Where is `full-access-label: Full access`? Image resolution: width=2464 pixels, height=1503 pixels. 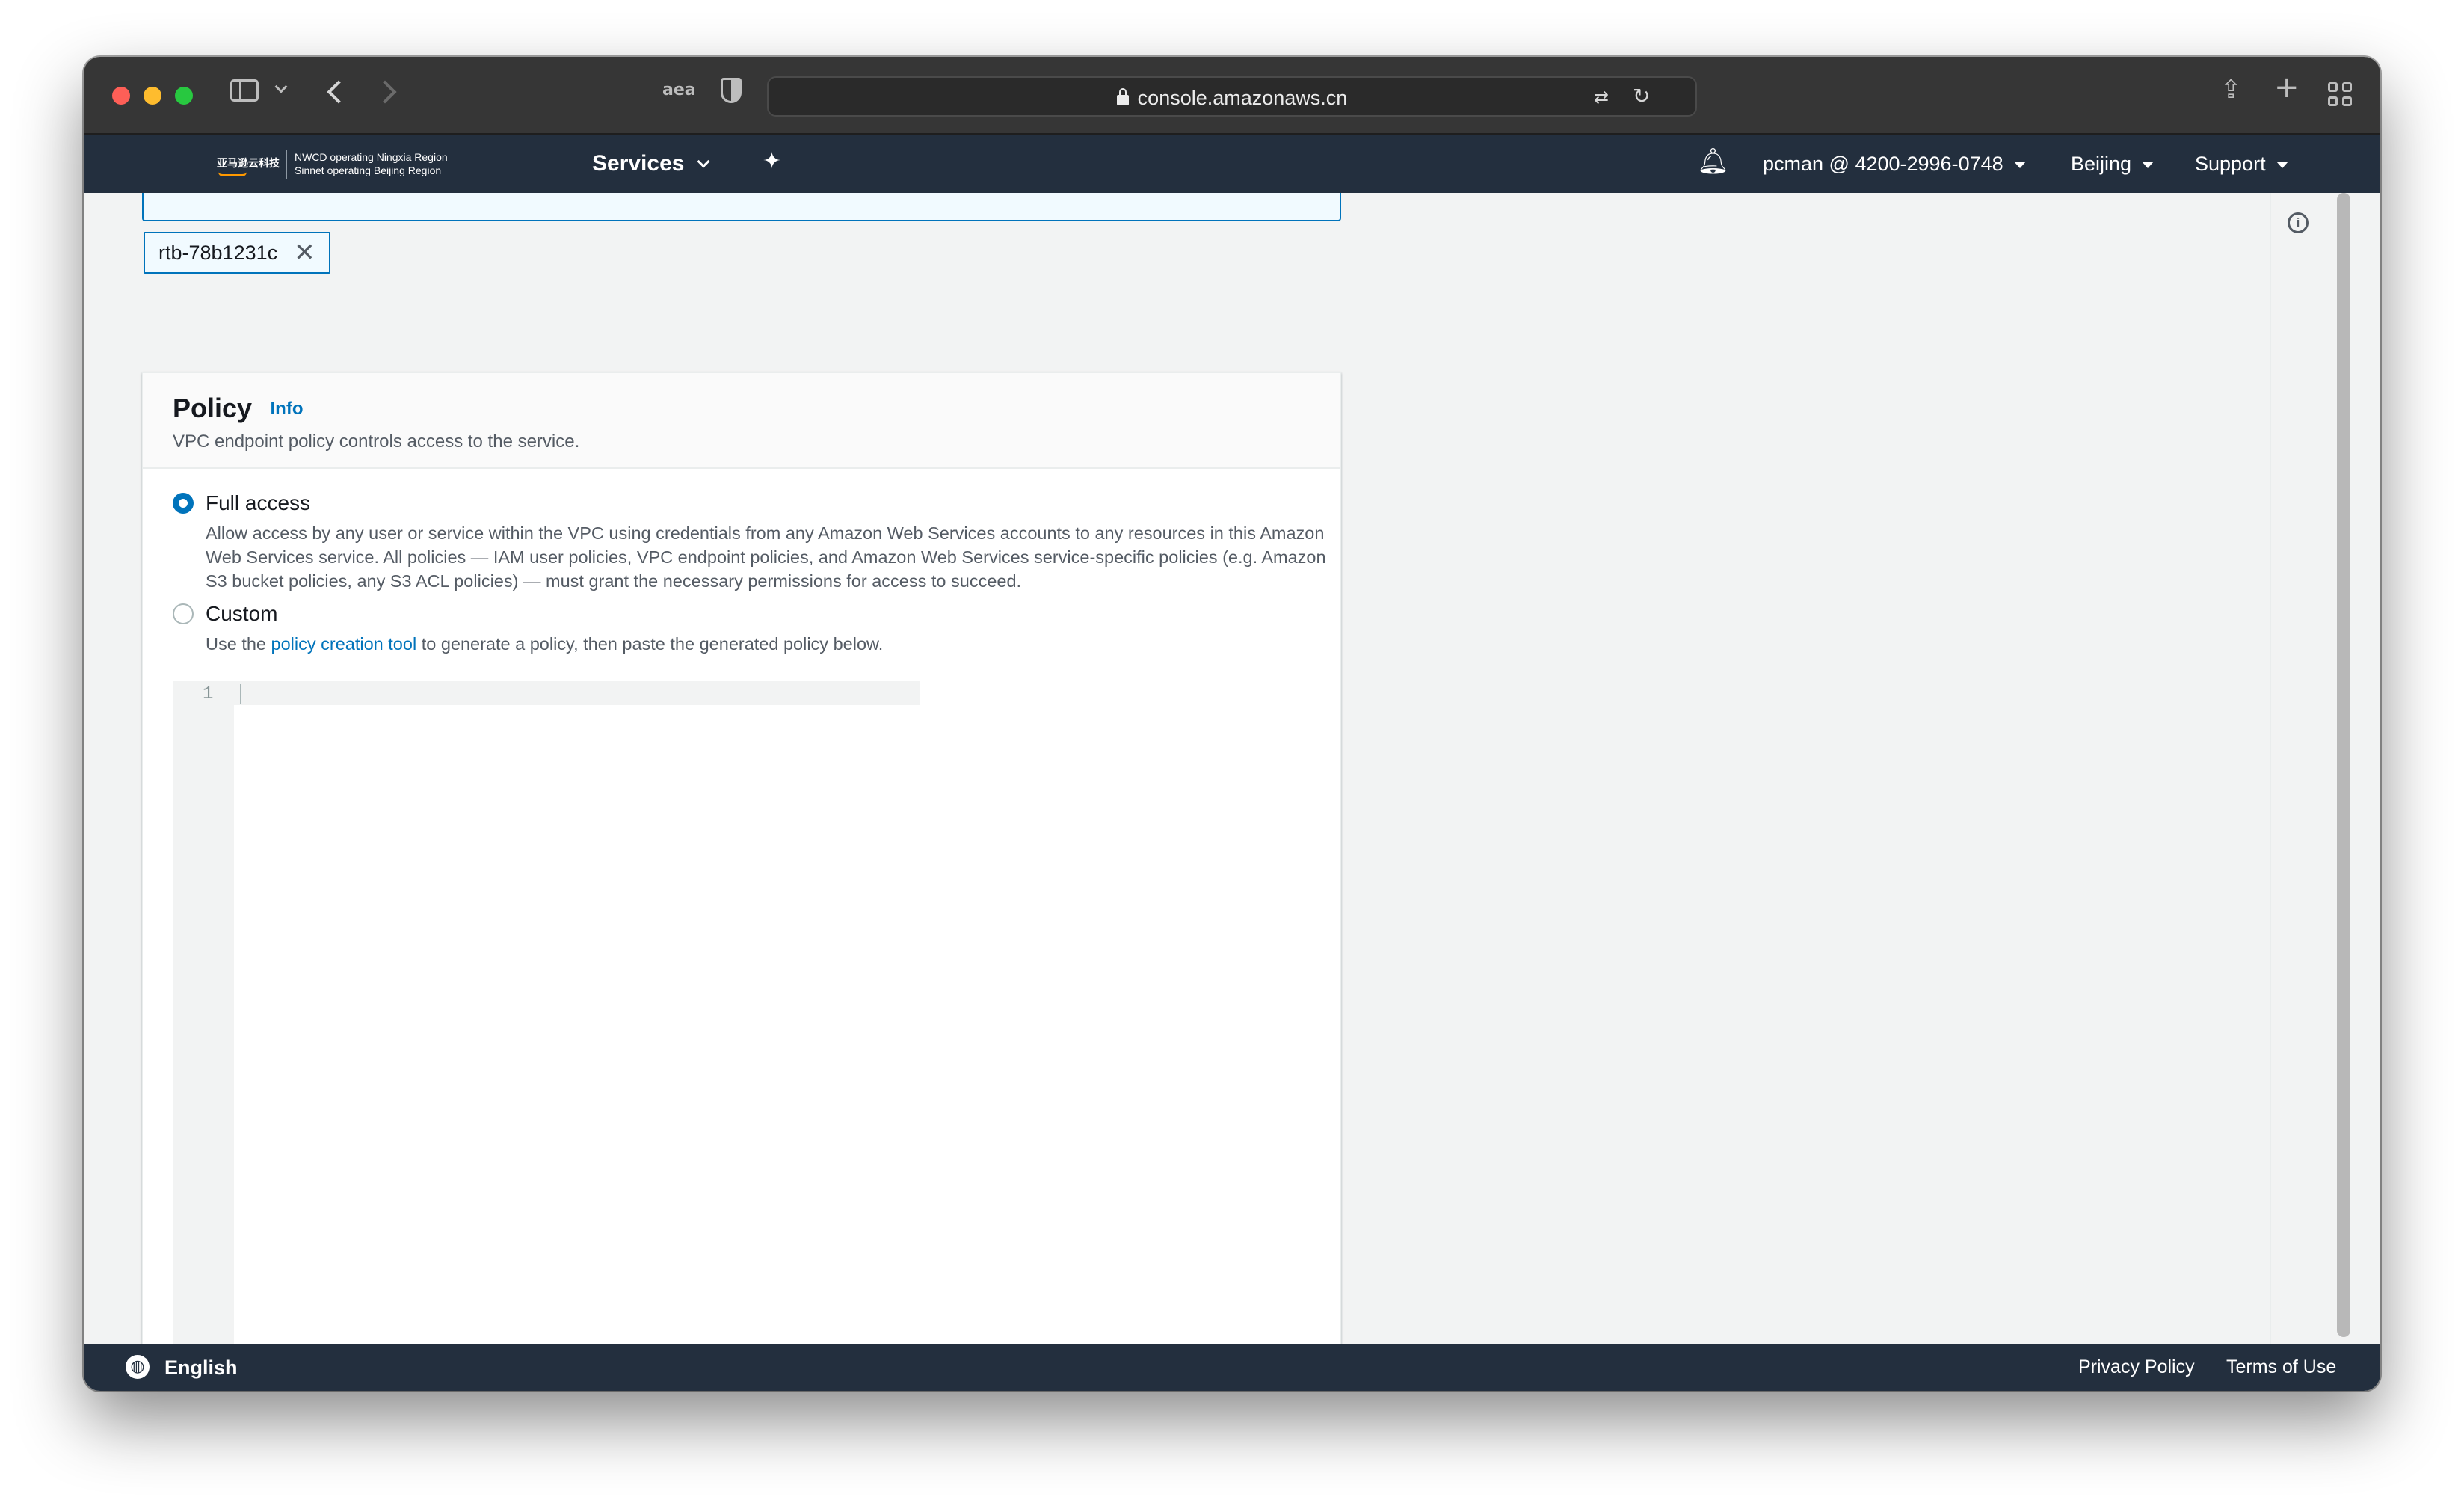 full-access-label: Full access is located at coordinates (258, 502).